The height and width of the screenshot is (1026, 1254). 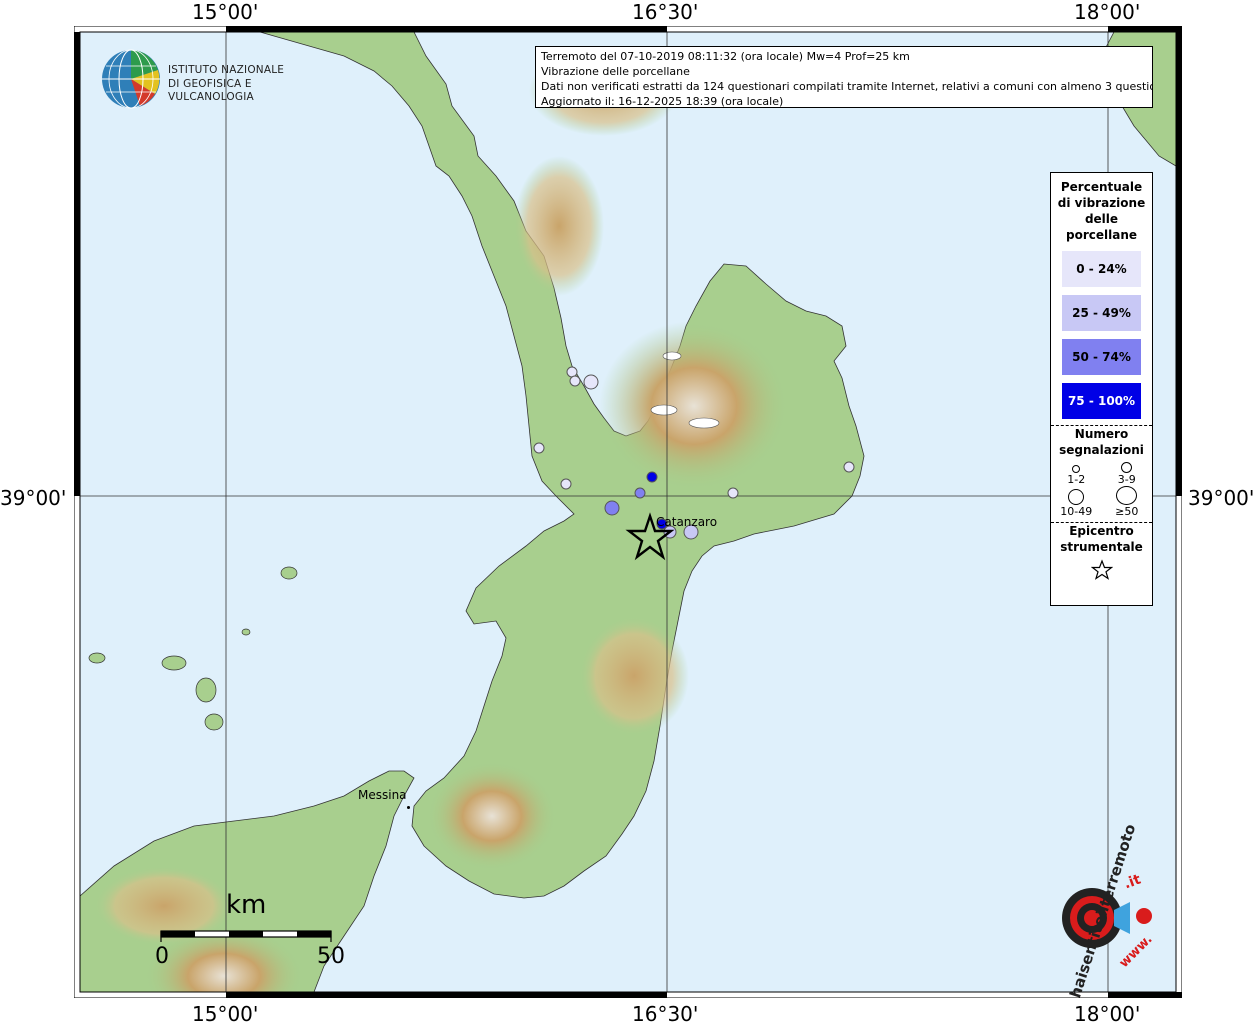 I want to click on ingv-name-line1: ISTITUTO NAZIONALE, so click(x=226, y=70).